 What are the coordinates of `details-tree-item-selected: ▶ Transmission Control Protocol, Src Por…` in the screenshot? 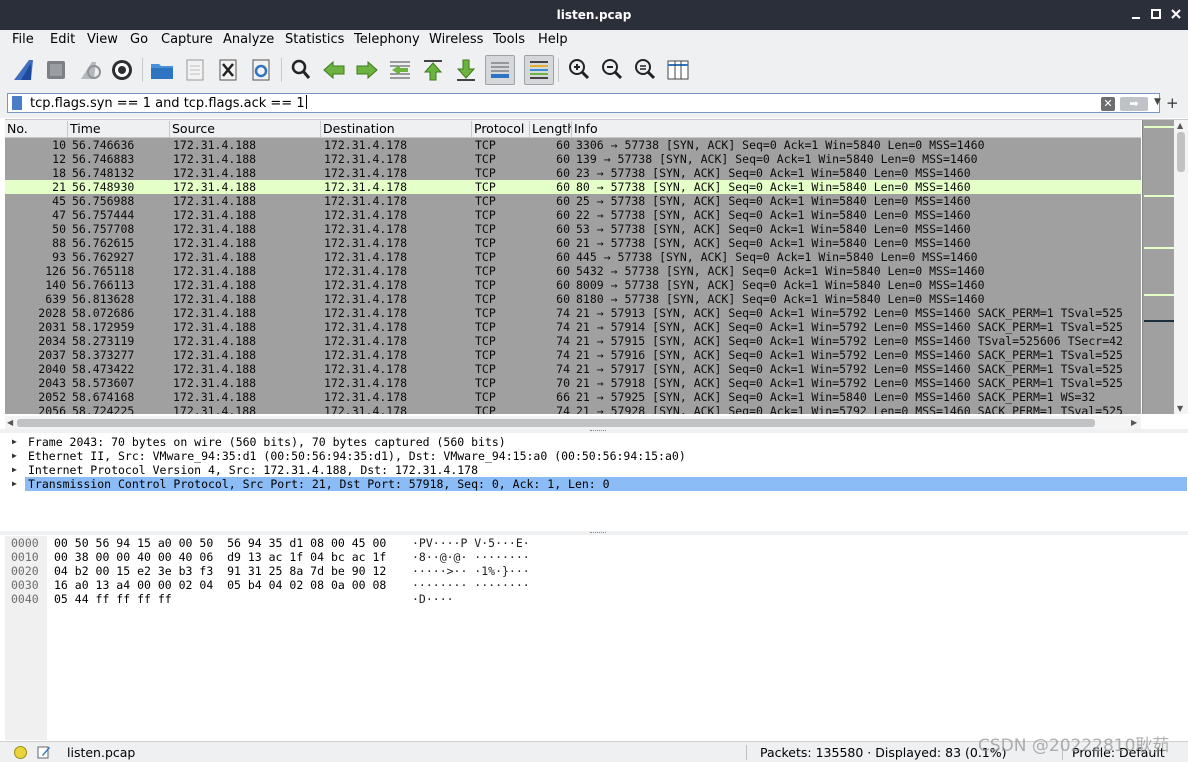 It's located at (596, 484).